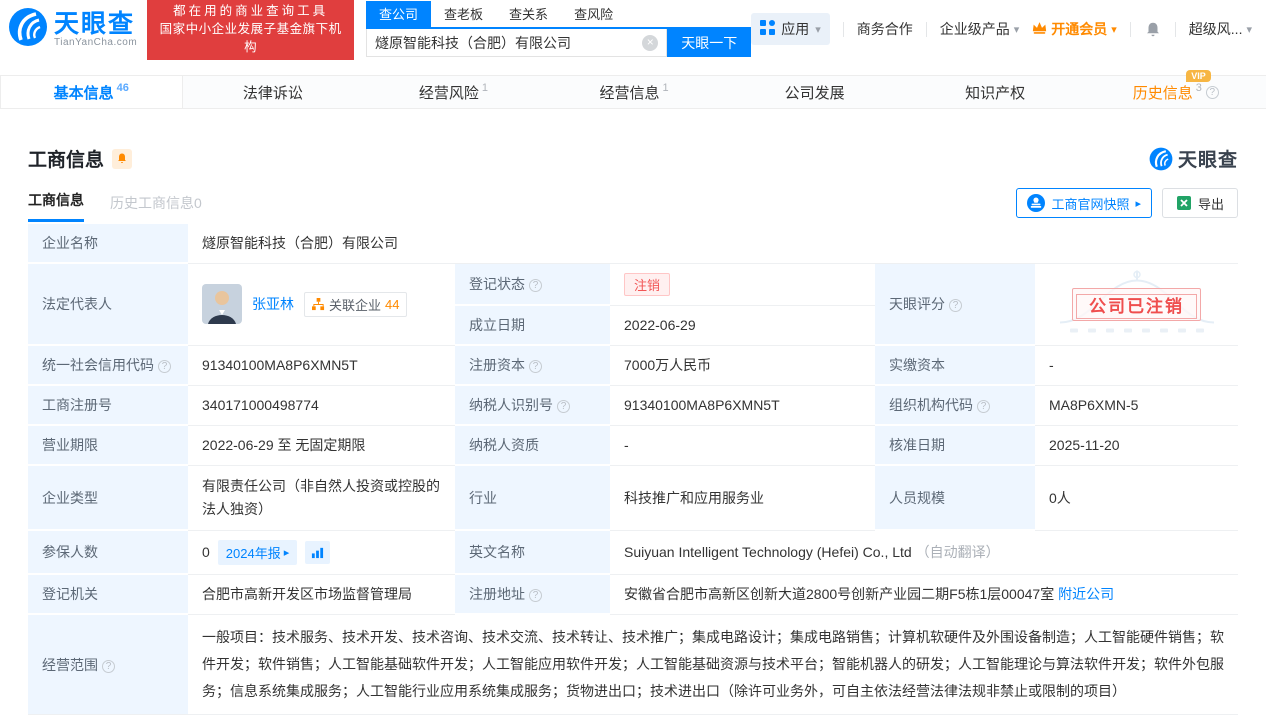 The width and height of the screenshot is (1266, 726). I want to click on legal-rep-name-link: 张亚林, so click(273, 304).